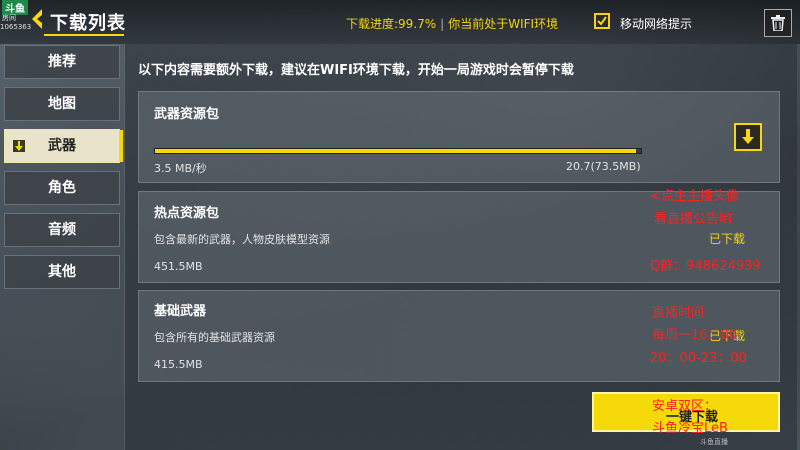 This screenshot has height=450, width=800. I want to click on sidebar-item-label: 其他, so click(62, 272).